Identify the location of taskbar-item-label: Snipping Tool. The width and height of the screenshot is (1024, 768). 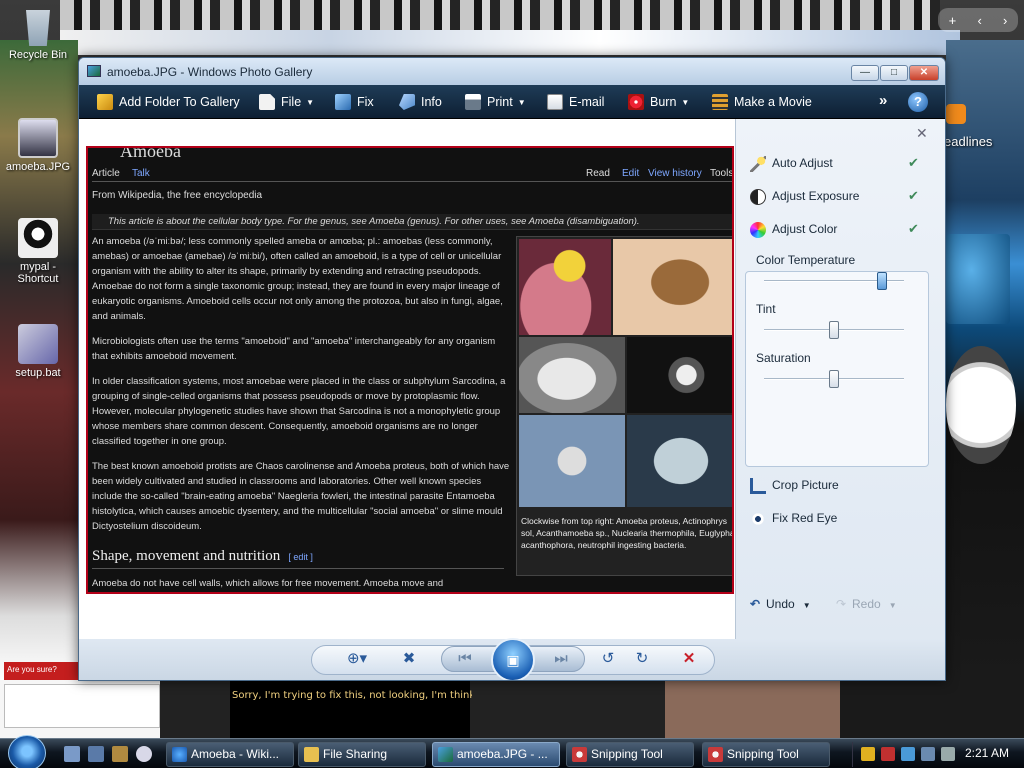
(627, 754).